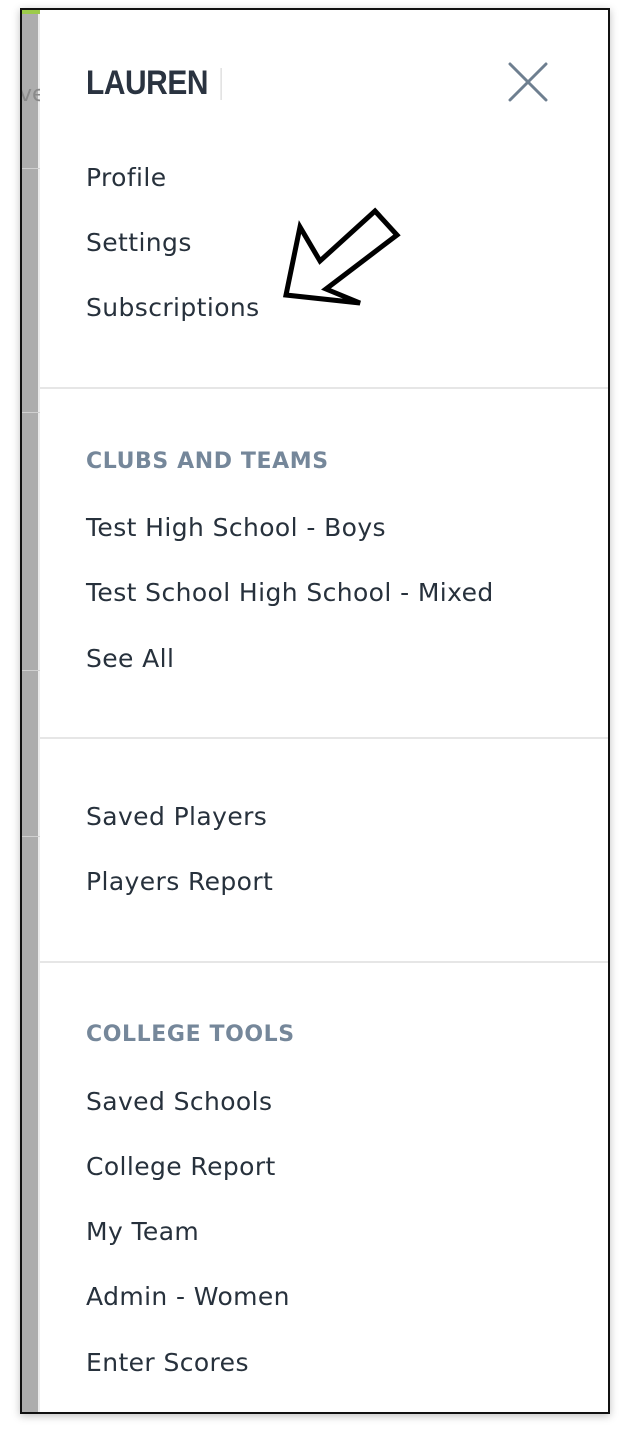 This screenshot has width=632, height=1434. What do you see at coordinates (126, 178) in the screenshot?
I see `nav-profile: Profile` at bounding box center [126, 178].